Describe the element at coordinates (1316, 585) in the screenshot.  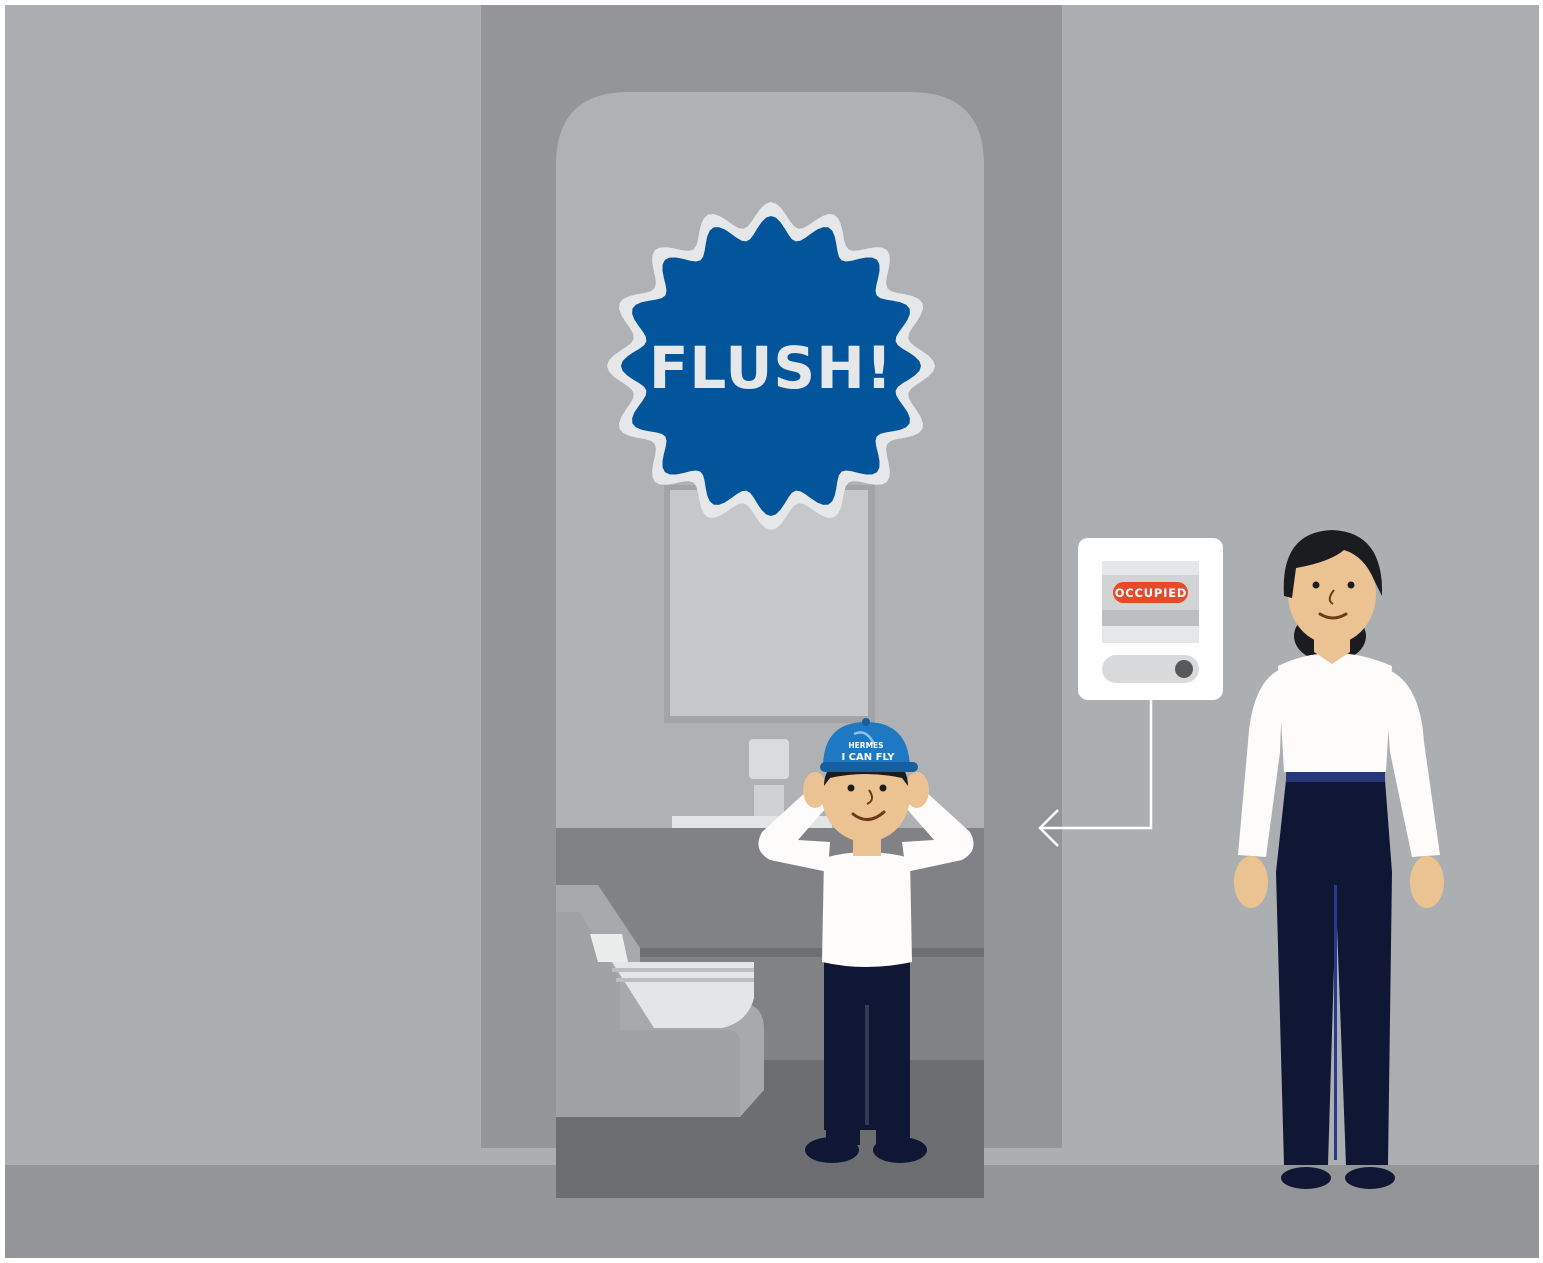
I see `attendant-left-eye` at that location.